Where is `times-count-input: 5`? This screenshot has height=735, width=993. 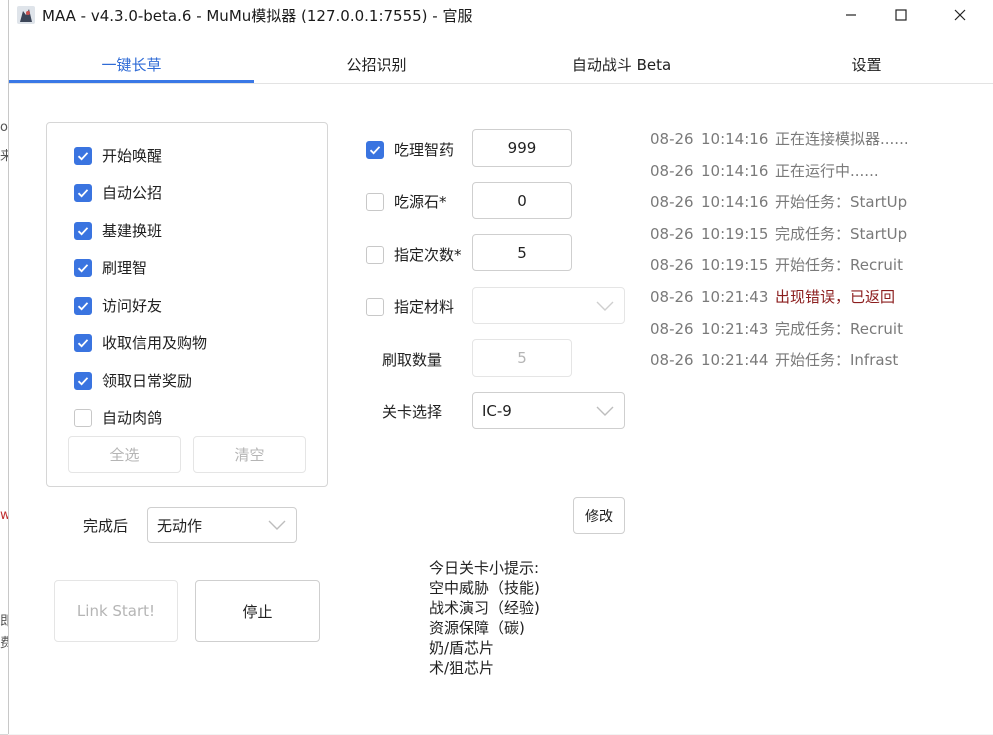
times-count-input: 5 is located at coordinates (522, 252).